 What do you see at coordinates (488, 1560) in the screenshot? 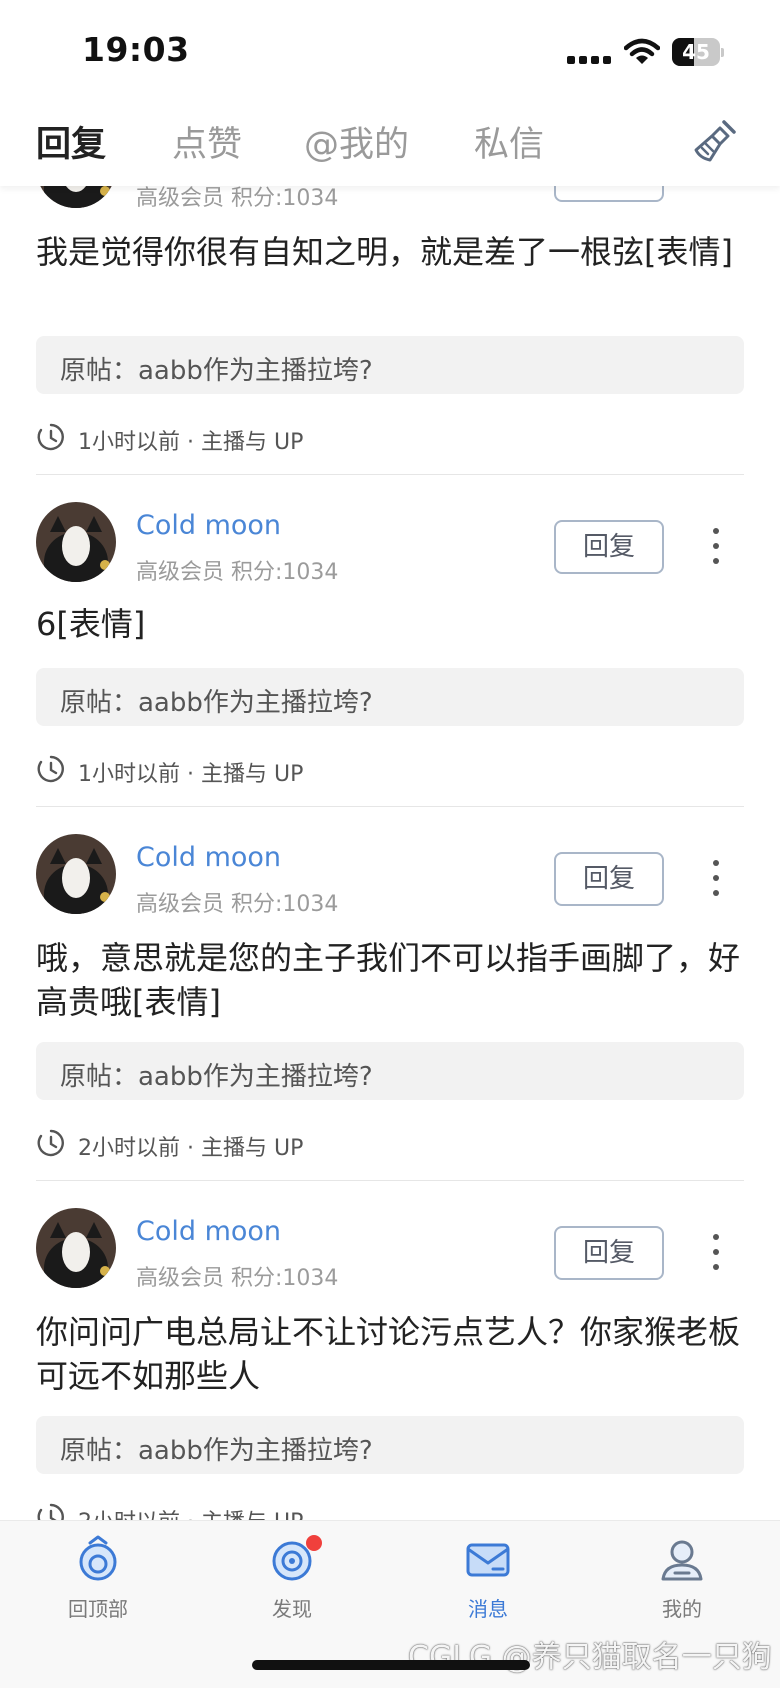
I see `message-icon` at bounding box center [488, 1560].